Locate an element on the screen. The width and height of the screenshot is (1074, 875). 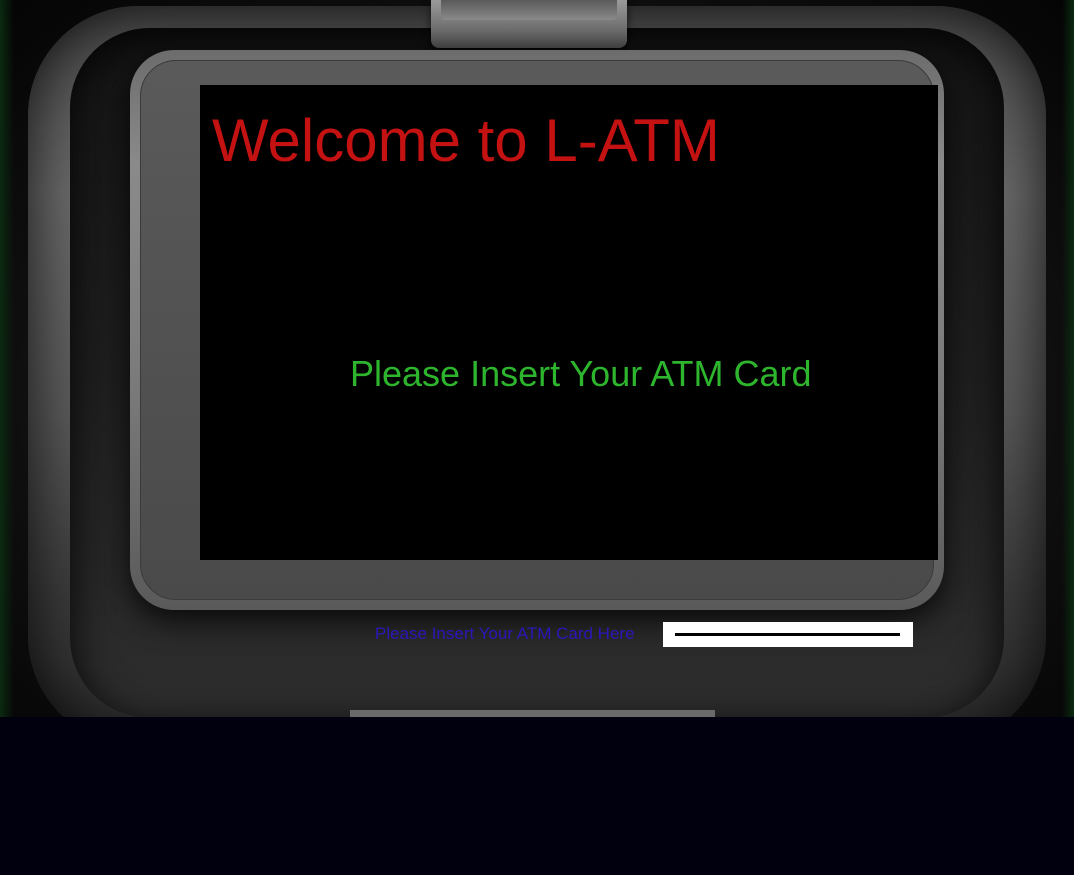
backdrop-edge-left is located at coordinates (7, 358).